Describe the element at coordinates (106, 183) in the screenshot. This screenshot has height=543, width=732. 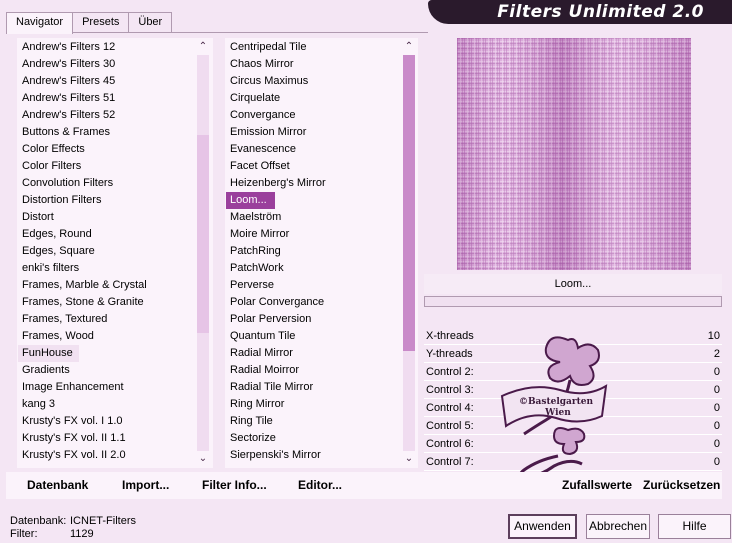
I see `category-item: Convolution Filters` at that location.